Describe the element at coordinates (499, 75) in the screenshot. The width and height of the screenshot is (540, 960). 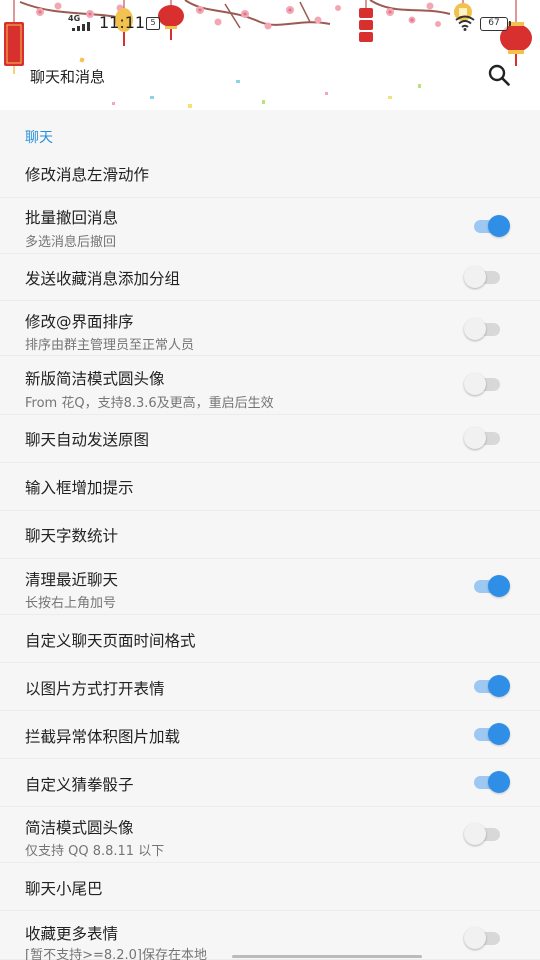
I see `search-icon` at that location.